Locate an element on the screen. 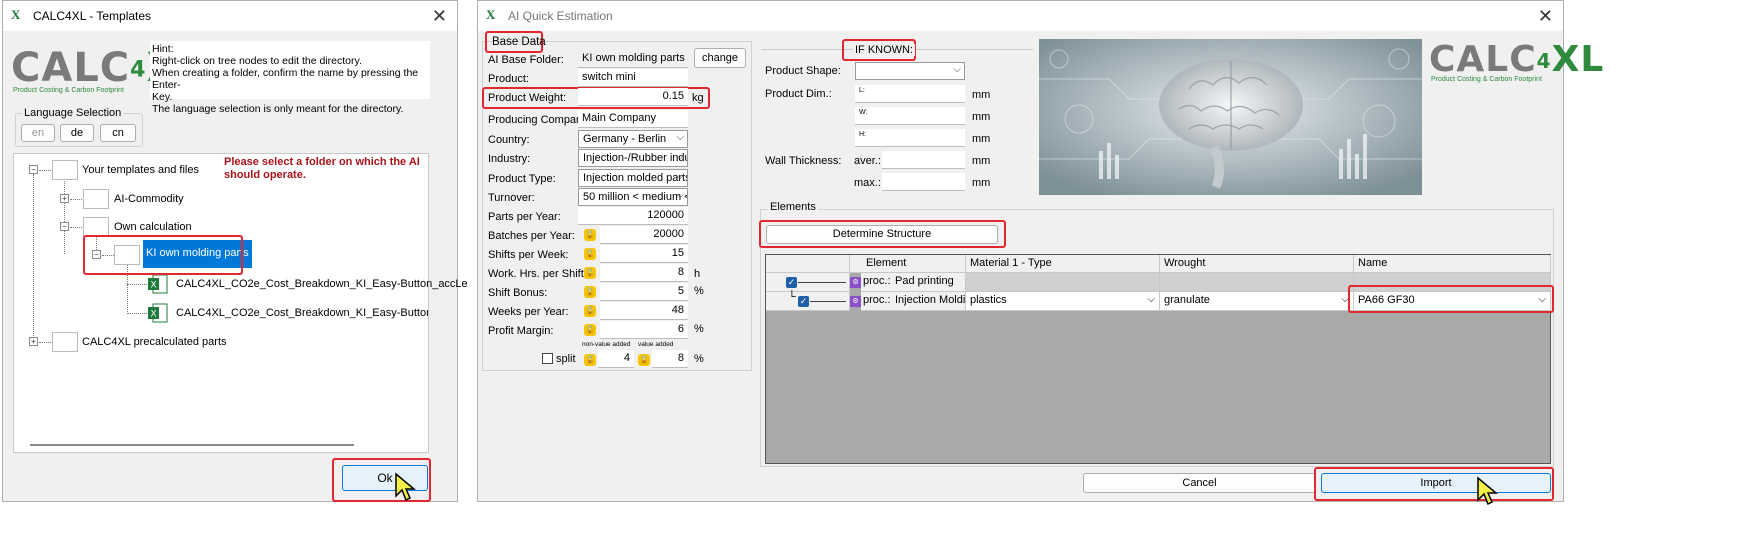 The image size is (1747, 559). grid-cell-wrought: granulate ⌵ is located at coordinates (1257, 301).